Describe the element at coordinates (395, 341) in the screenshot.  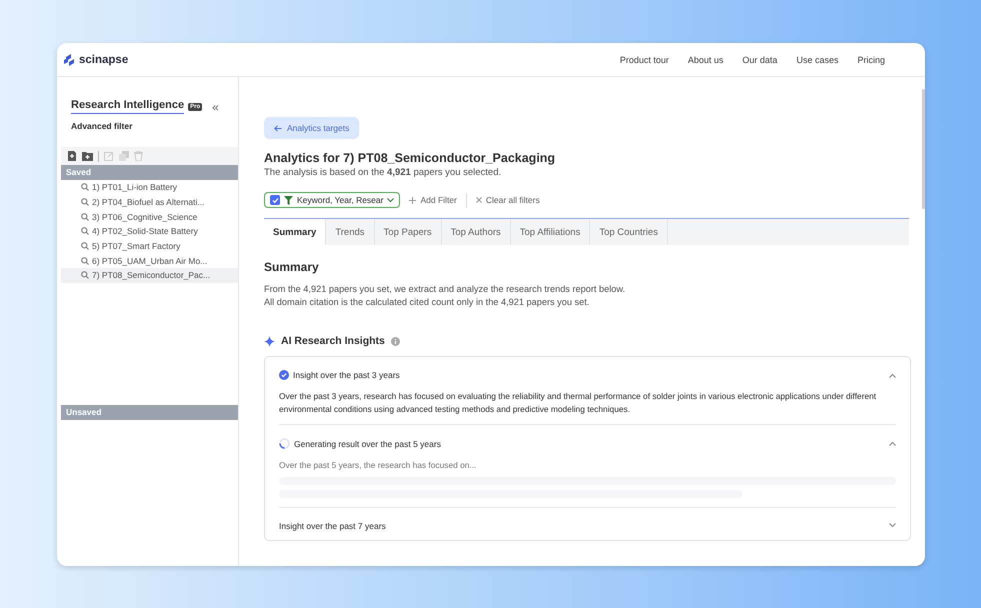
I see `info-icon` at that location.